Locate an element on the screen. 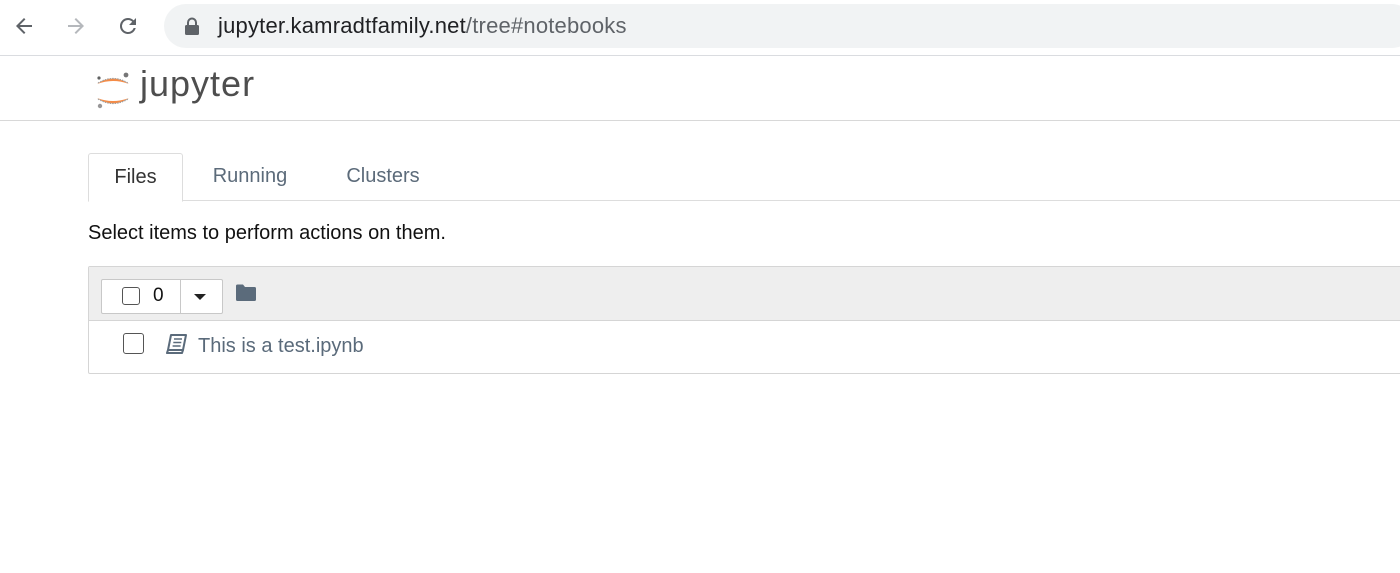 This screenshot has width=1400, height=573. jupyter-logo-icon is located at coordinates (113, 89).